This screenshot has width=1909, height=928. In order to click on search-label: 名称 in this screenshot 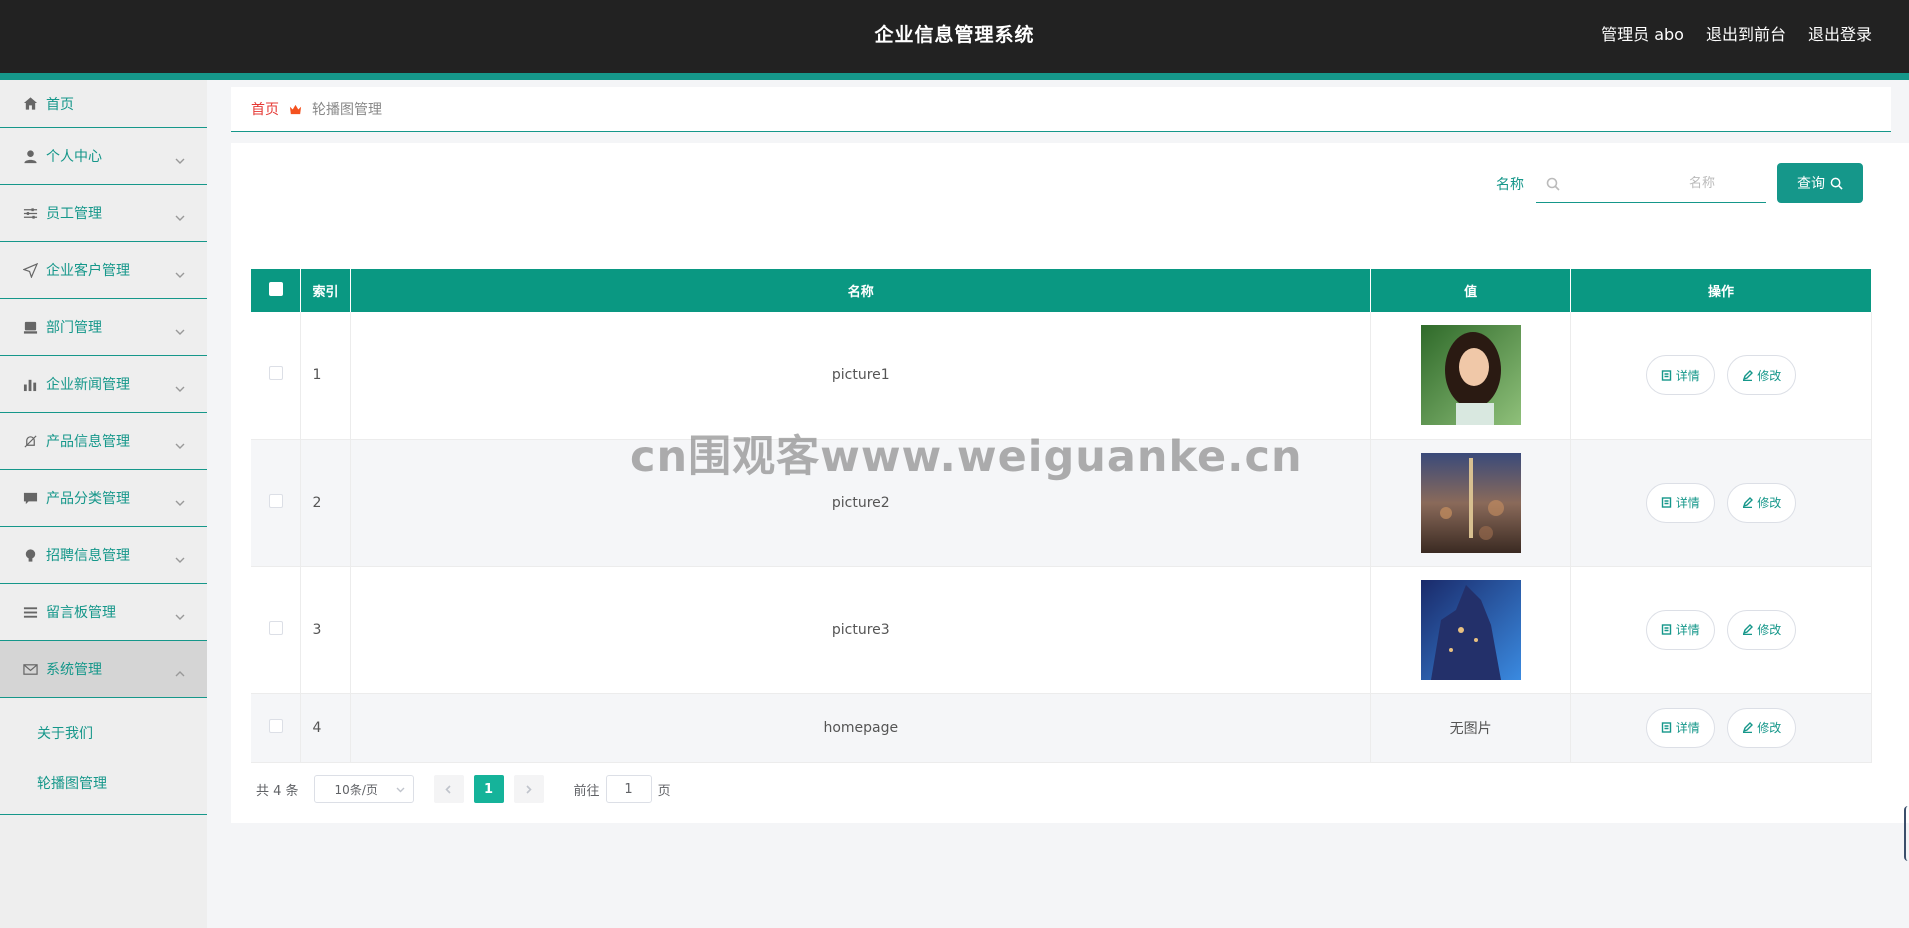, I will do `click(1510, 185)`.